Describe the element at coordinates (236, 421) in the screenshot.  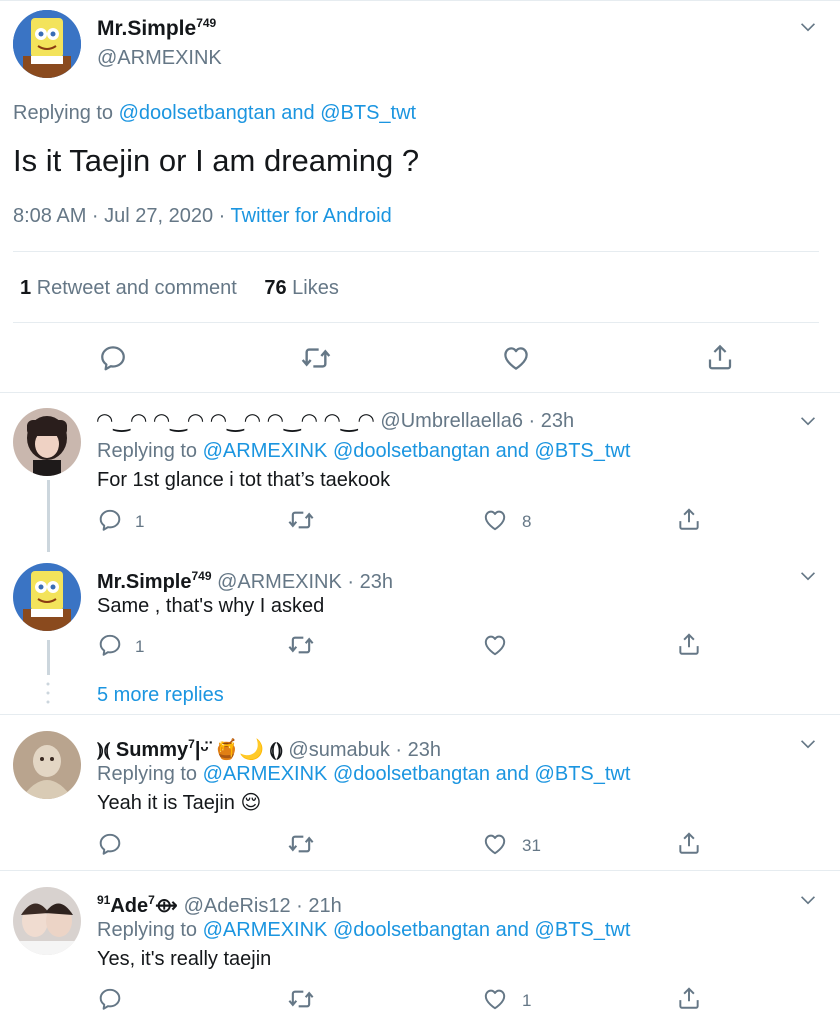
I see `display-name: ◠‿◠ ◠‿◠ ◠‿◠ ◠‿◠ ◠‿◠` at that location.